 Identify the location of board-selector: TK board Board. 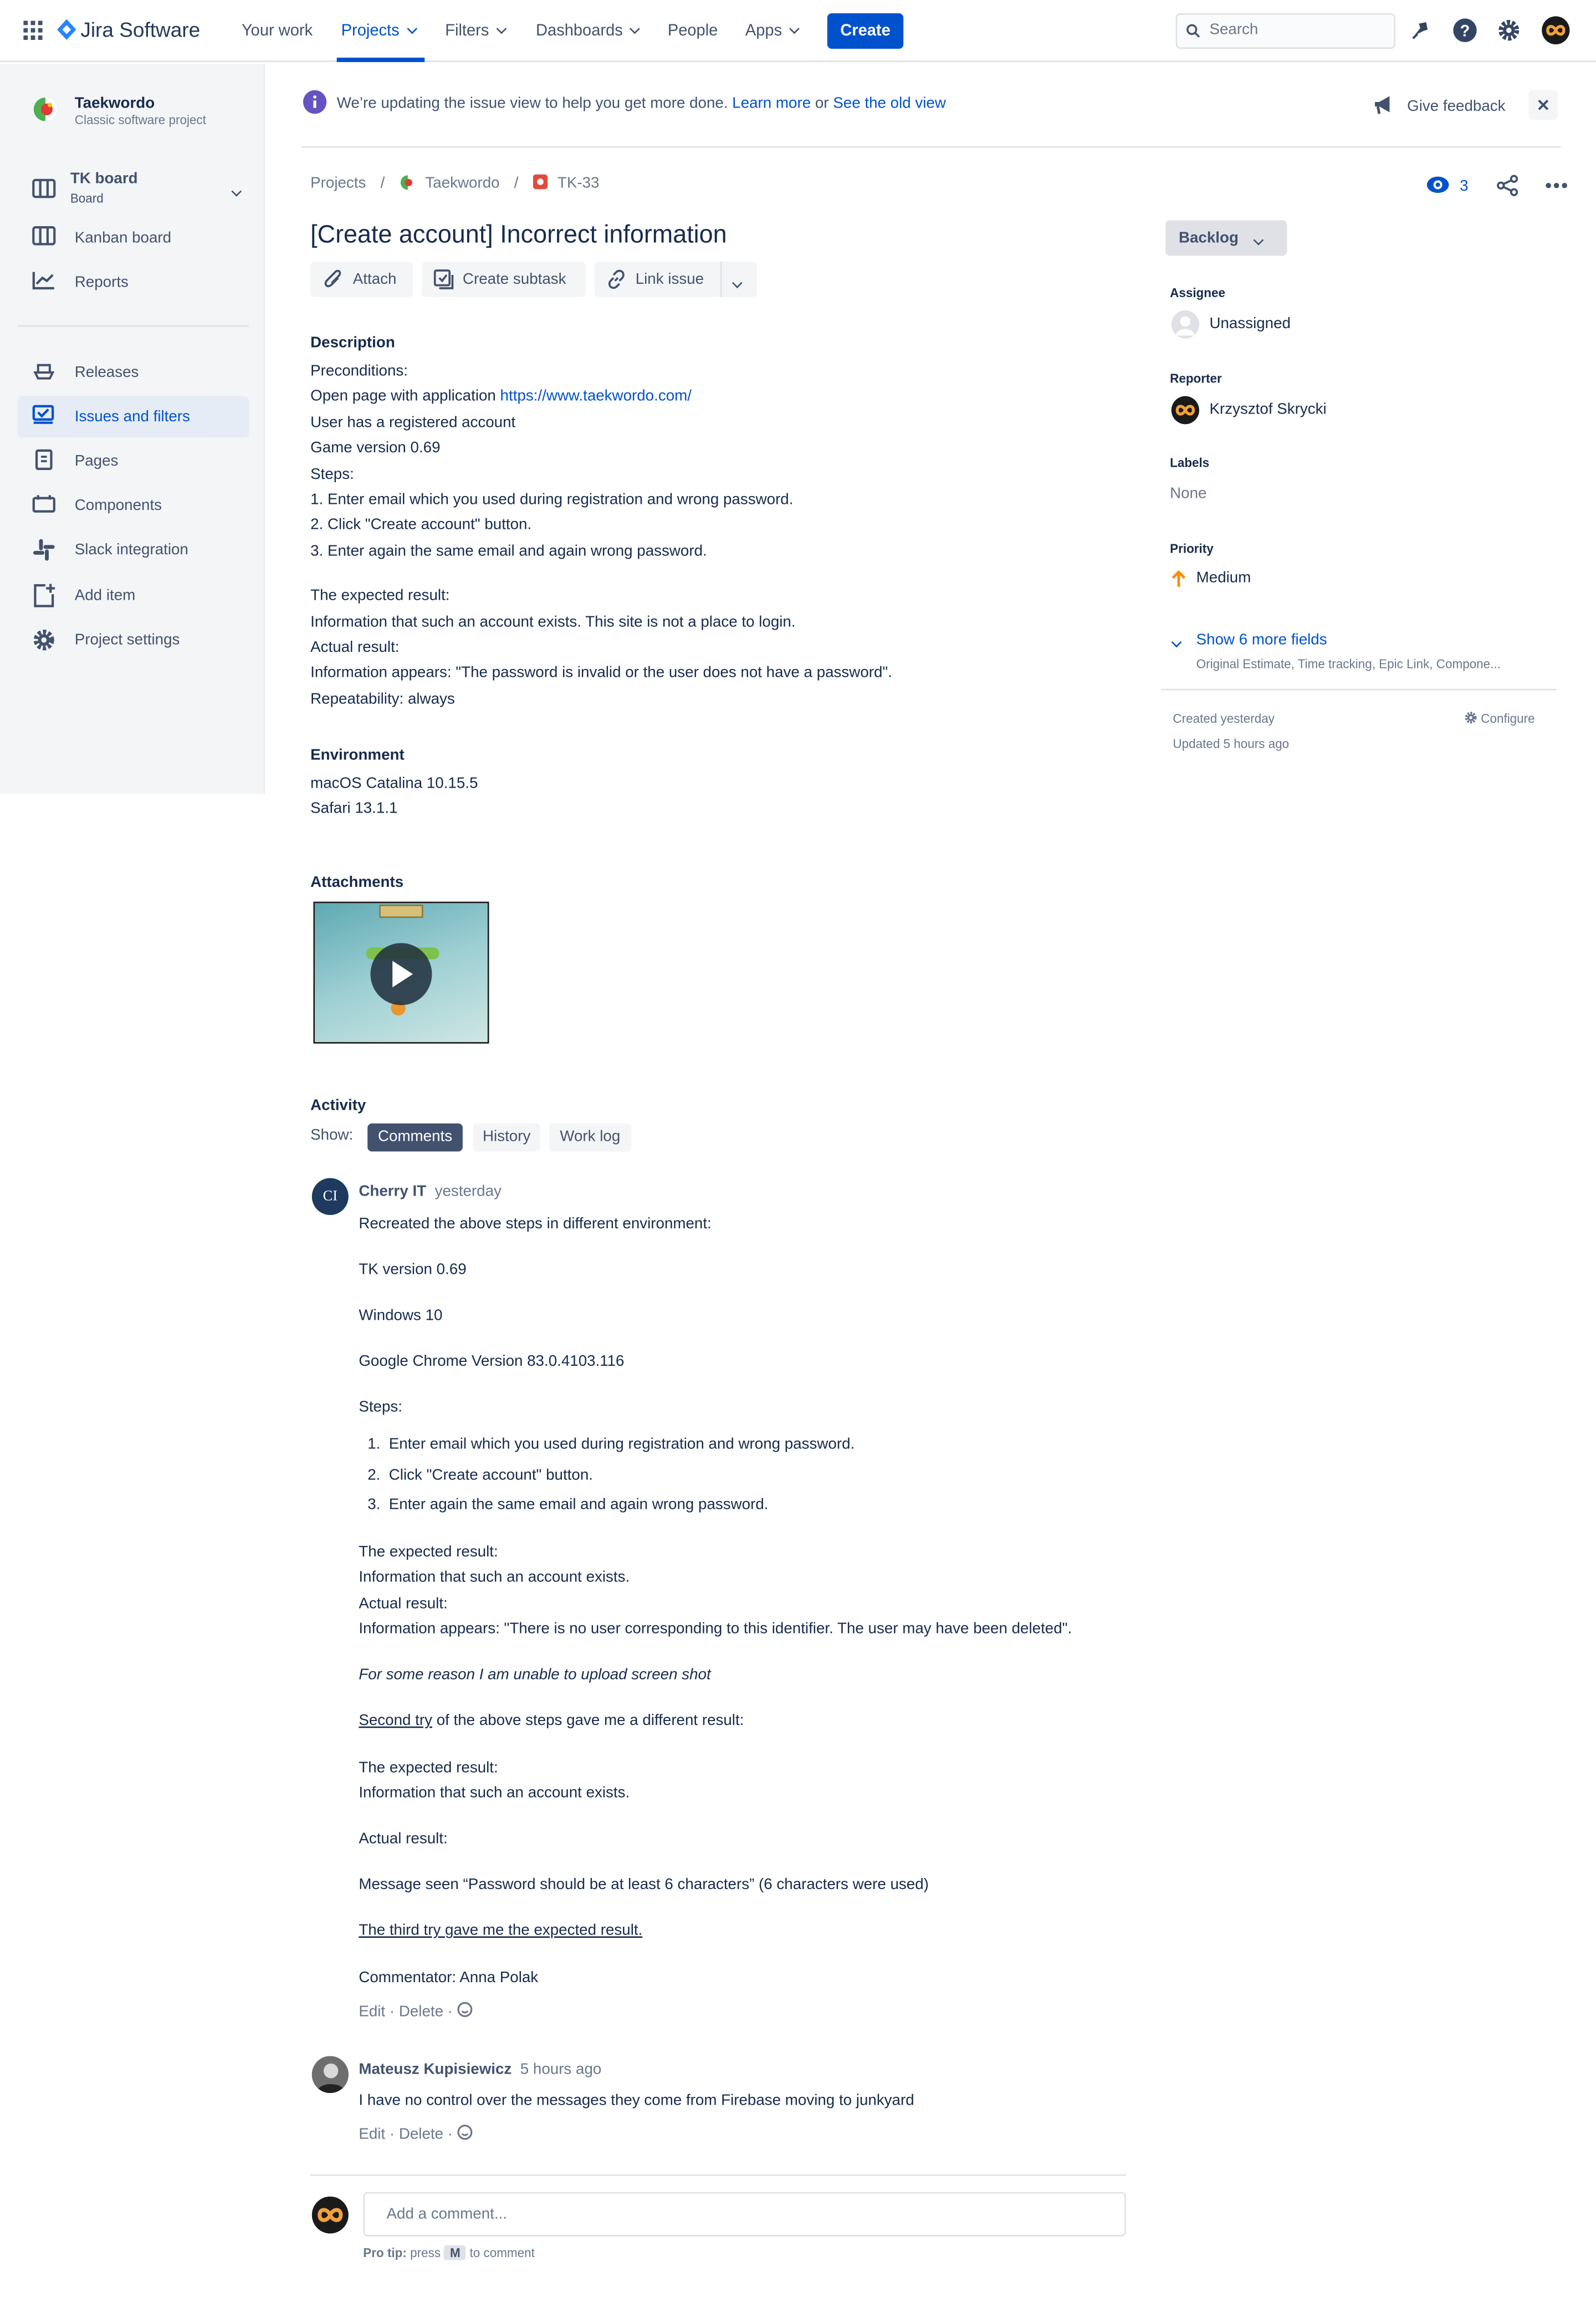
(133, 186).